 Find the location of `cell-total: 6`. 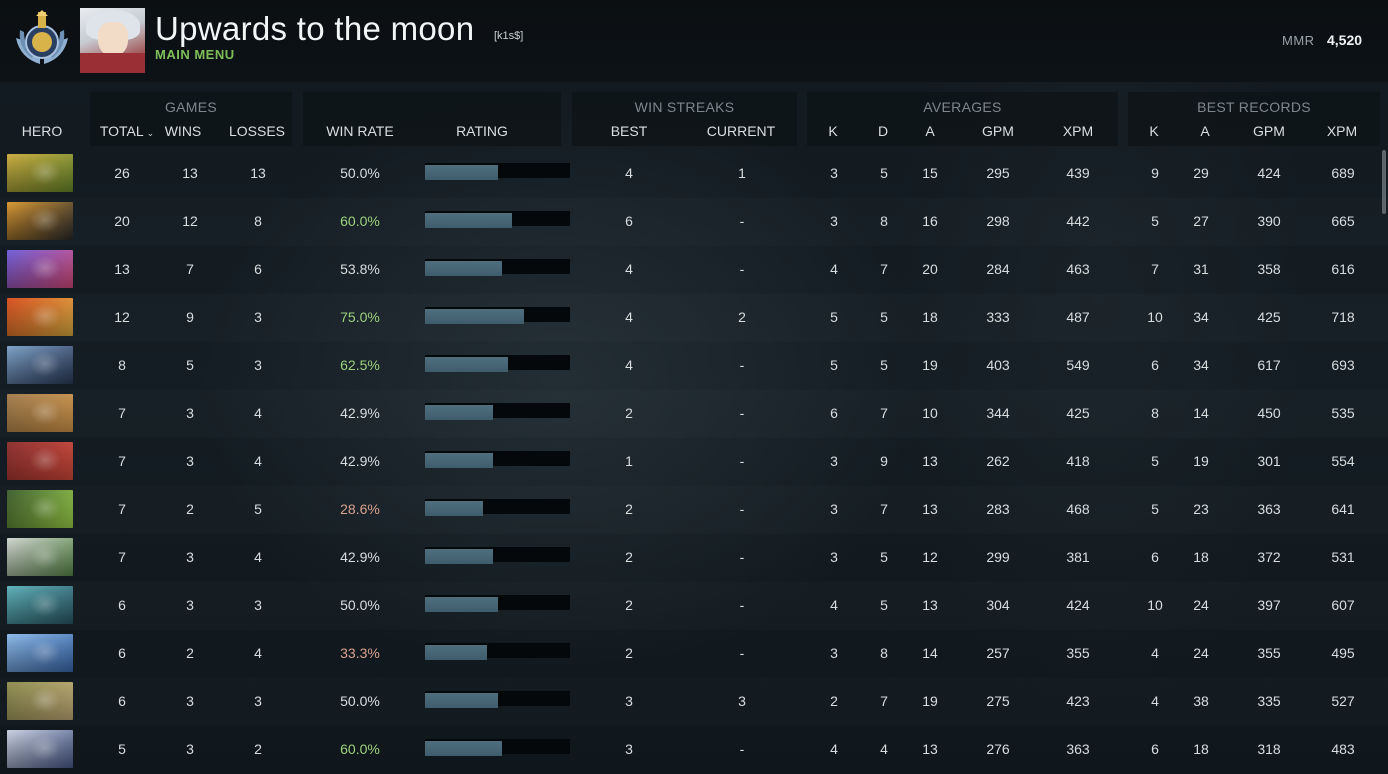

cell-total: 6 is located at coordinates (122, 653).